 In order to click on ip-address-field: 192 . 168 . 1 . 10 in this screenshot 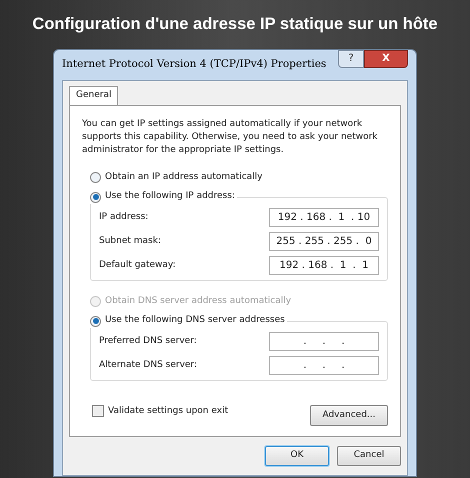, I will do `click(324, 217)`.